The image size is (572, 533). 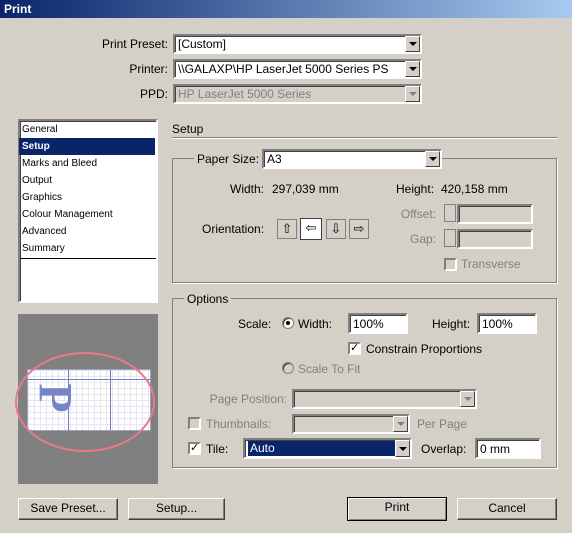 I want to click on page-position-dropdown, so click(x=384, y=399).